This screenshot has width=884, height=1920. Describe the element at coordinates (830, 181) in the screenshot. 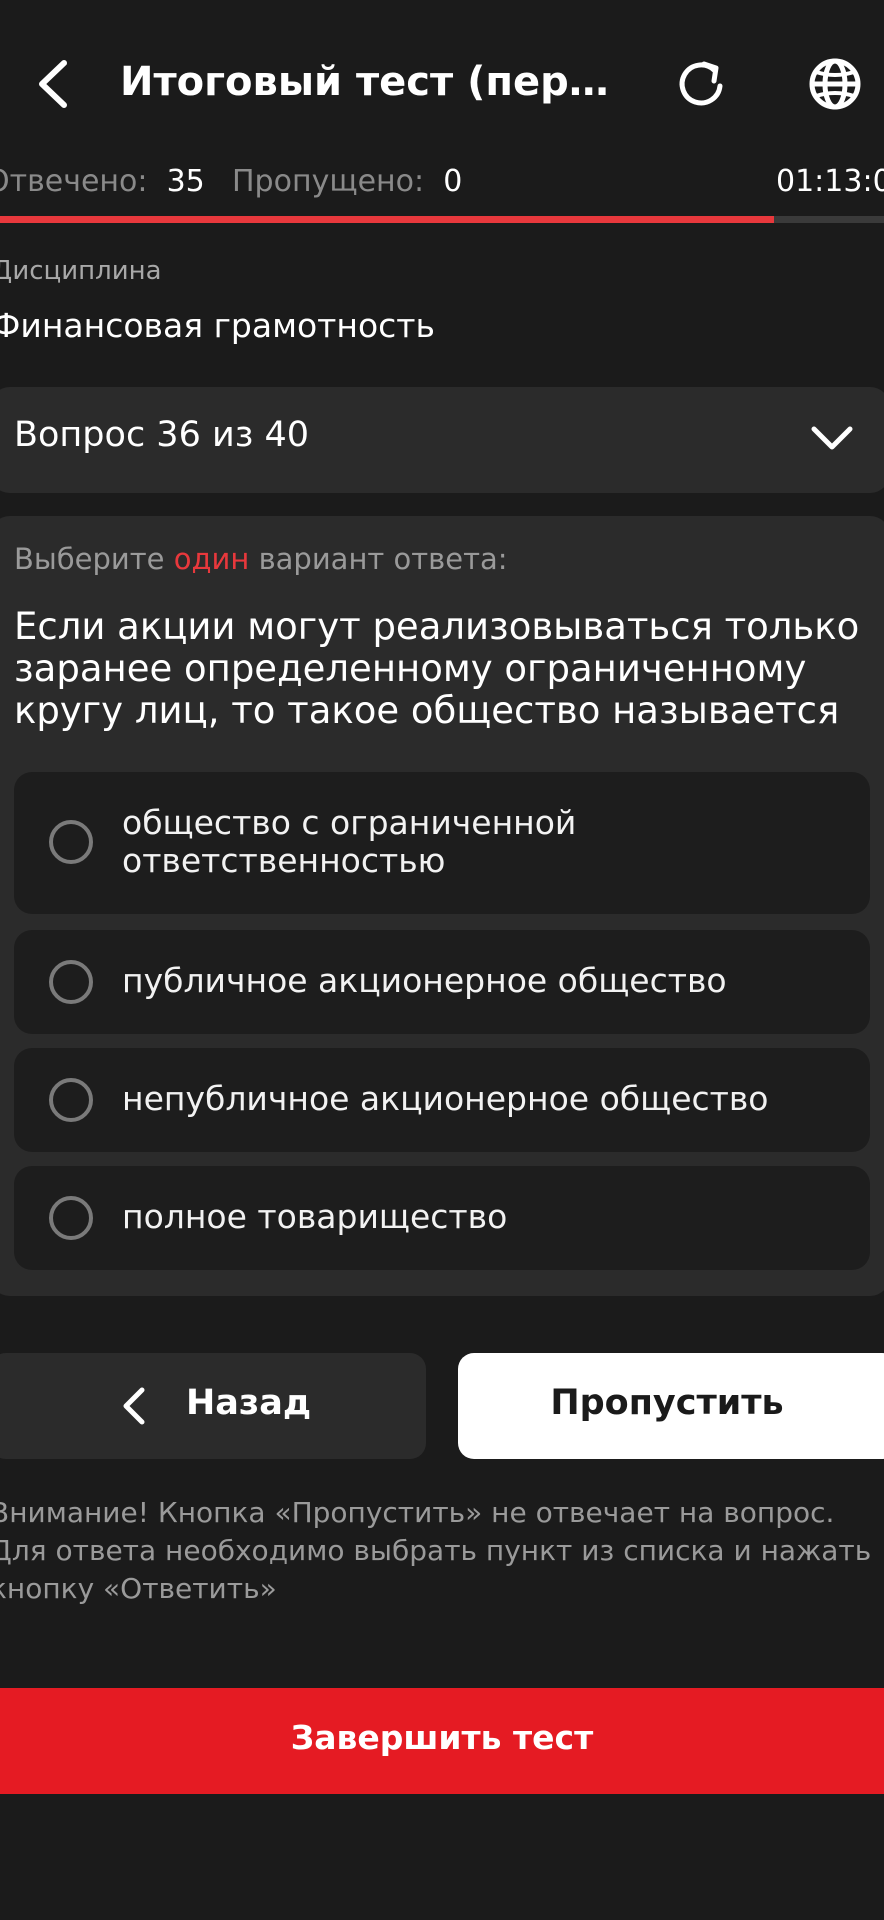

I see `timer: 01:13:02` at that location.